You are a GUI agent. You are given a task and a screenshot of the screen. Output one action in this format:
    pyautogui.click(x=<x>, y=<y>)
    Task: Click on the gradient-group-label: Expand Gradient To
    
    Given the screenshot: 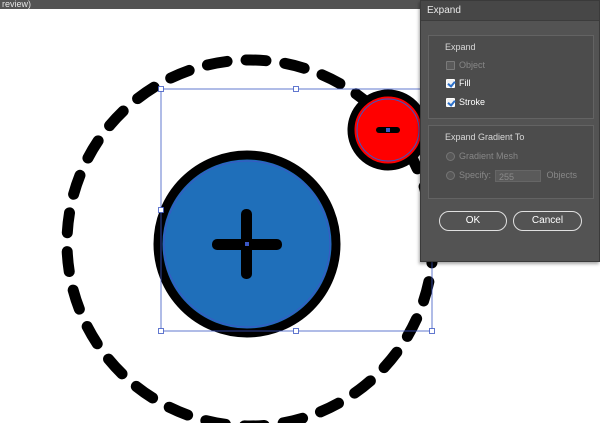 What is the action you would take?
    pyautogui.click(x=485, y=137)
    